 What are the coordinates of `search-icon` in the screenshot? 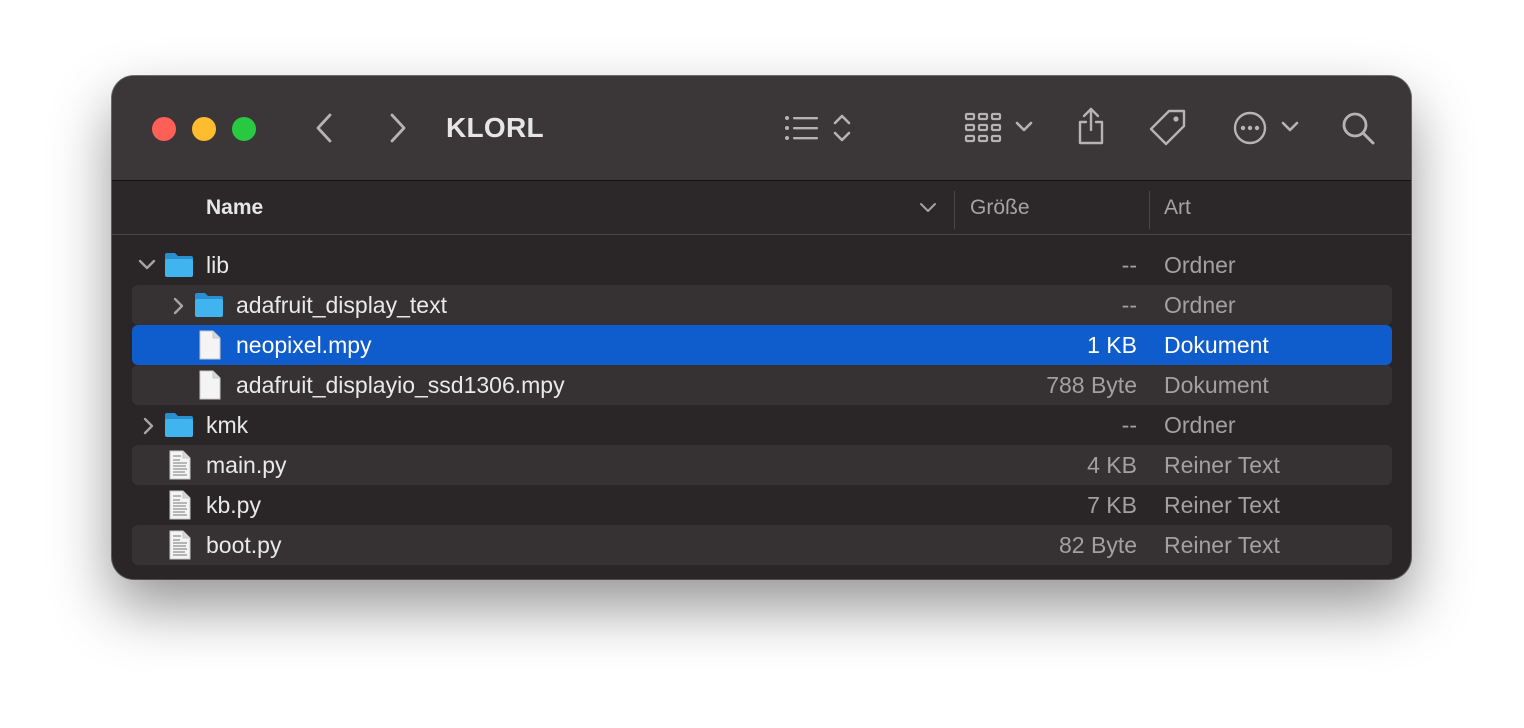 It's located at (1358, 128).